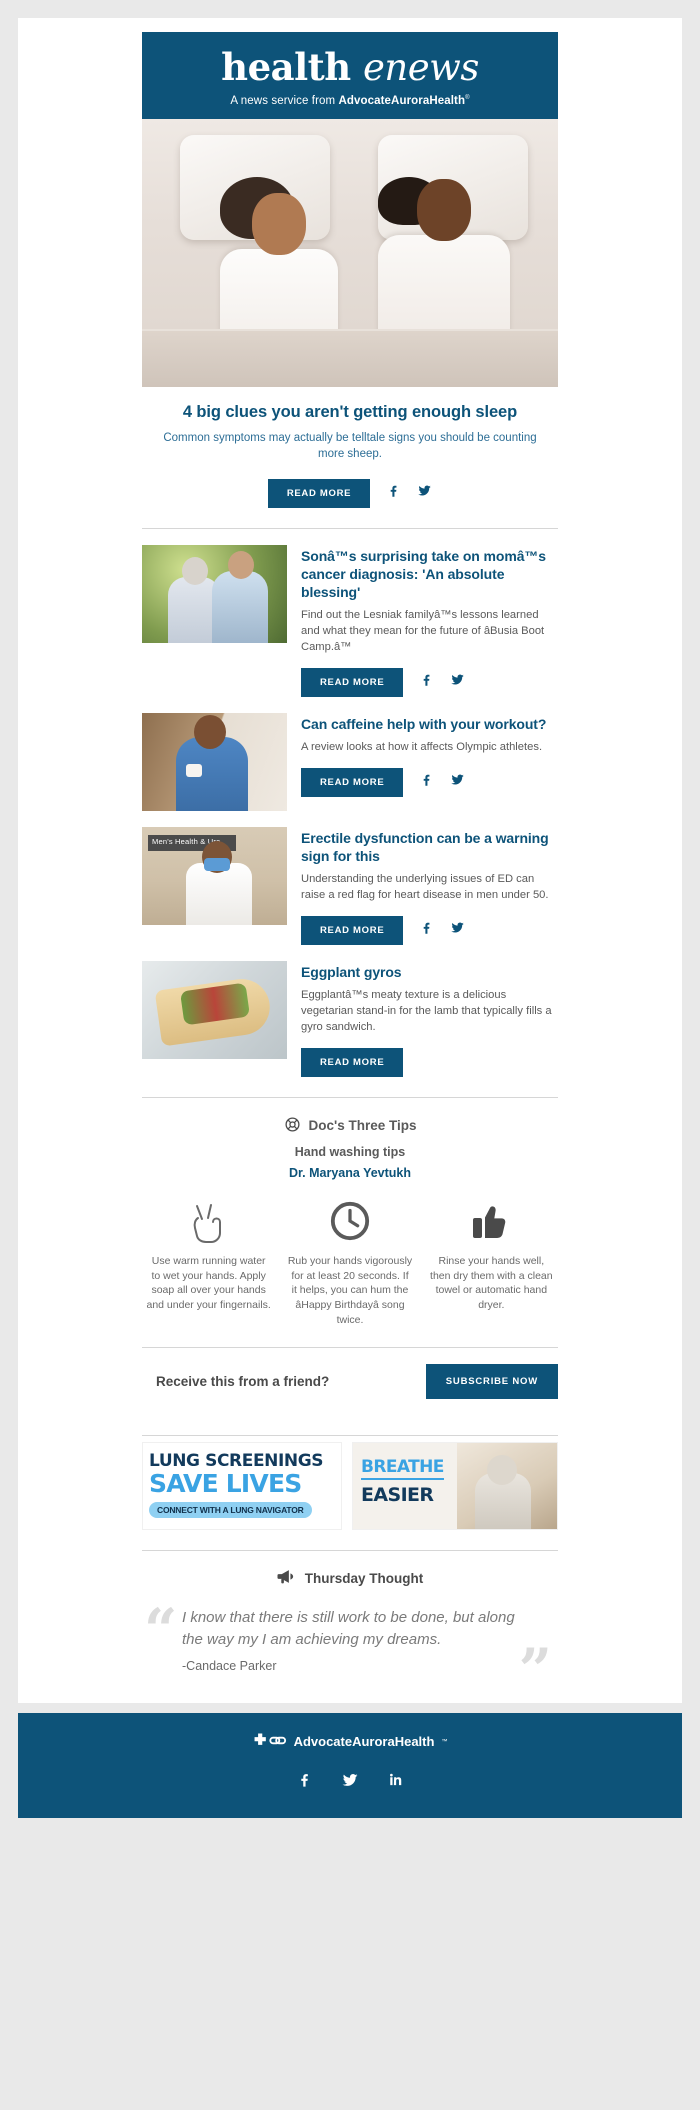 The image size is (700, 2110). Describe the element at coordinates (491, 1221) in the screenshot. I see `thumbs-up-icon` at that location.